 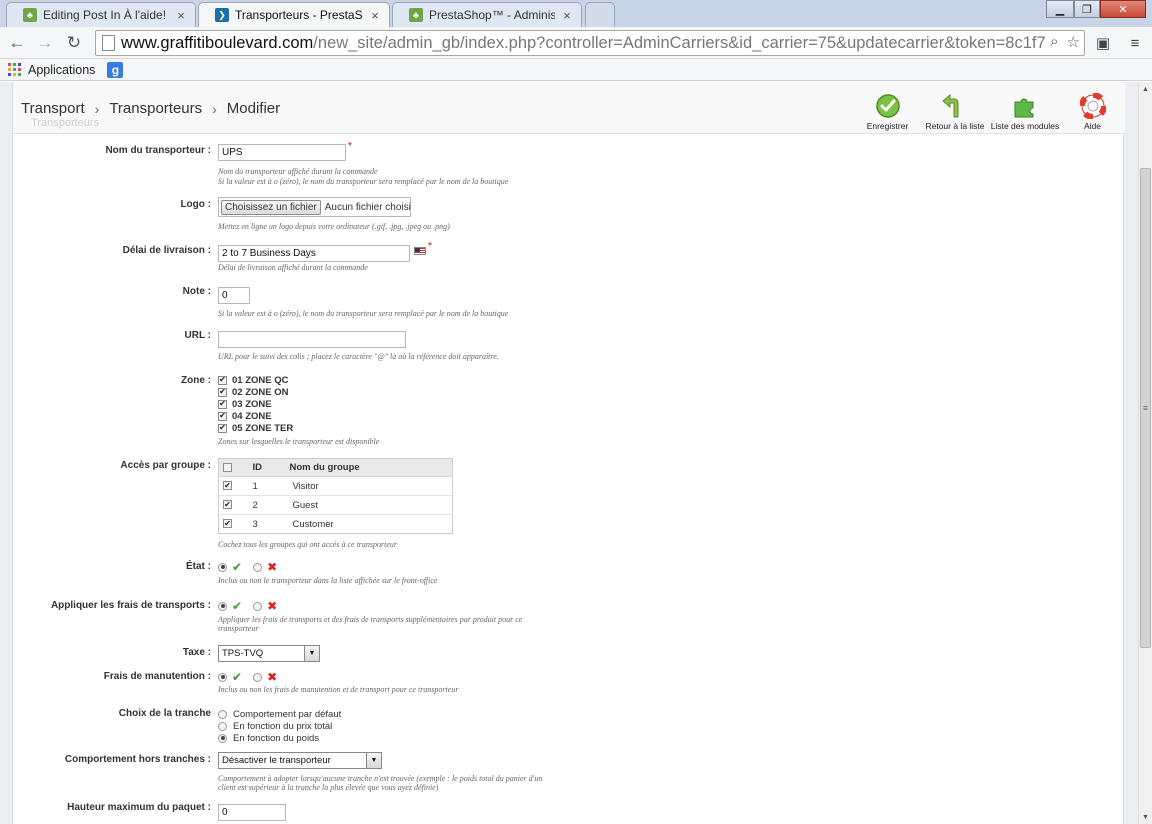 I want to click on tax-label: Taxe :, so click(x=196, y=652).